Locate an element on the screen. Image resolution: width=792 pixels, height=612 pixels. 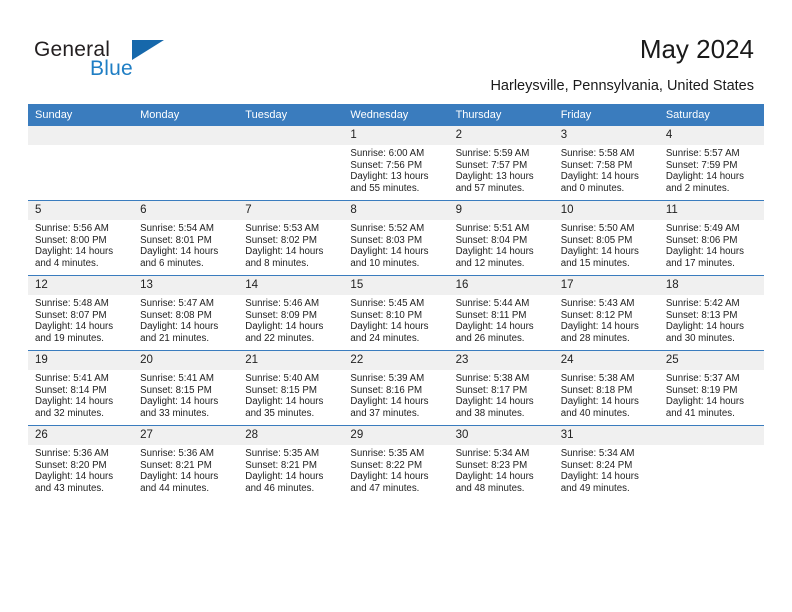
sunset-text: Sunset: 8:00 PM is located at coordinates (71, 240).